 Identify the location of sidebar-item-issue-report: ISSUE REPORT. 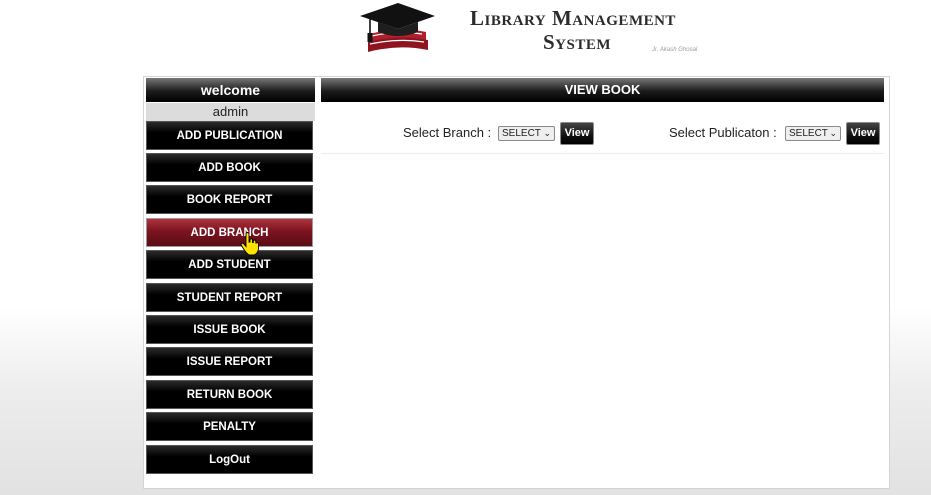
(229, 361).